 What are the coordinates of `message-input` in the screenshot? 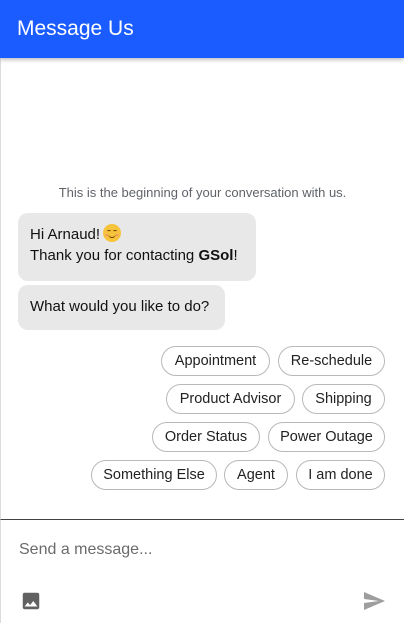 It's located at (199, 550).